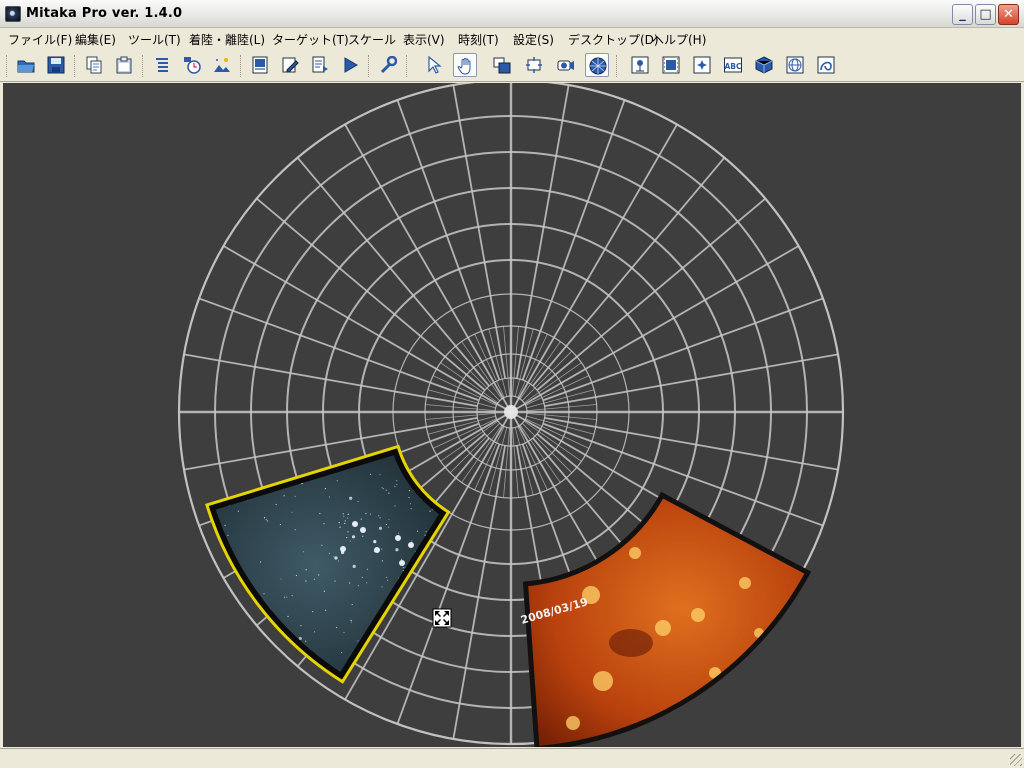 The height and width of the screenshot is (768, 1024). I want to click on cursor-arrow-icon, so click(435, 65).